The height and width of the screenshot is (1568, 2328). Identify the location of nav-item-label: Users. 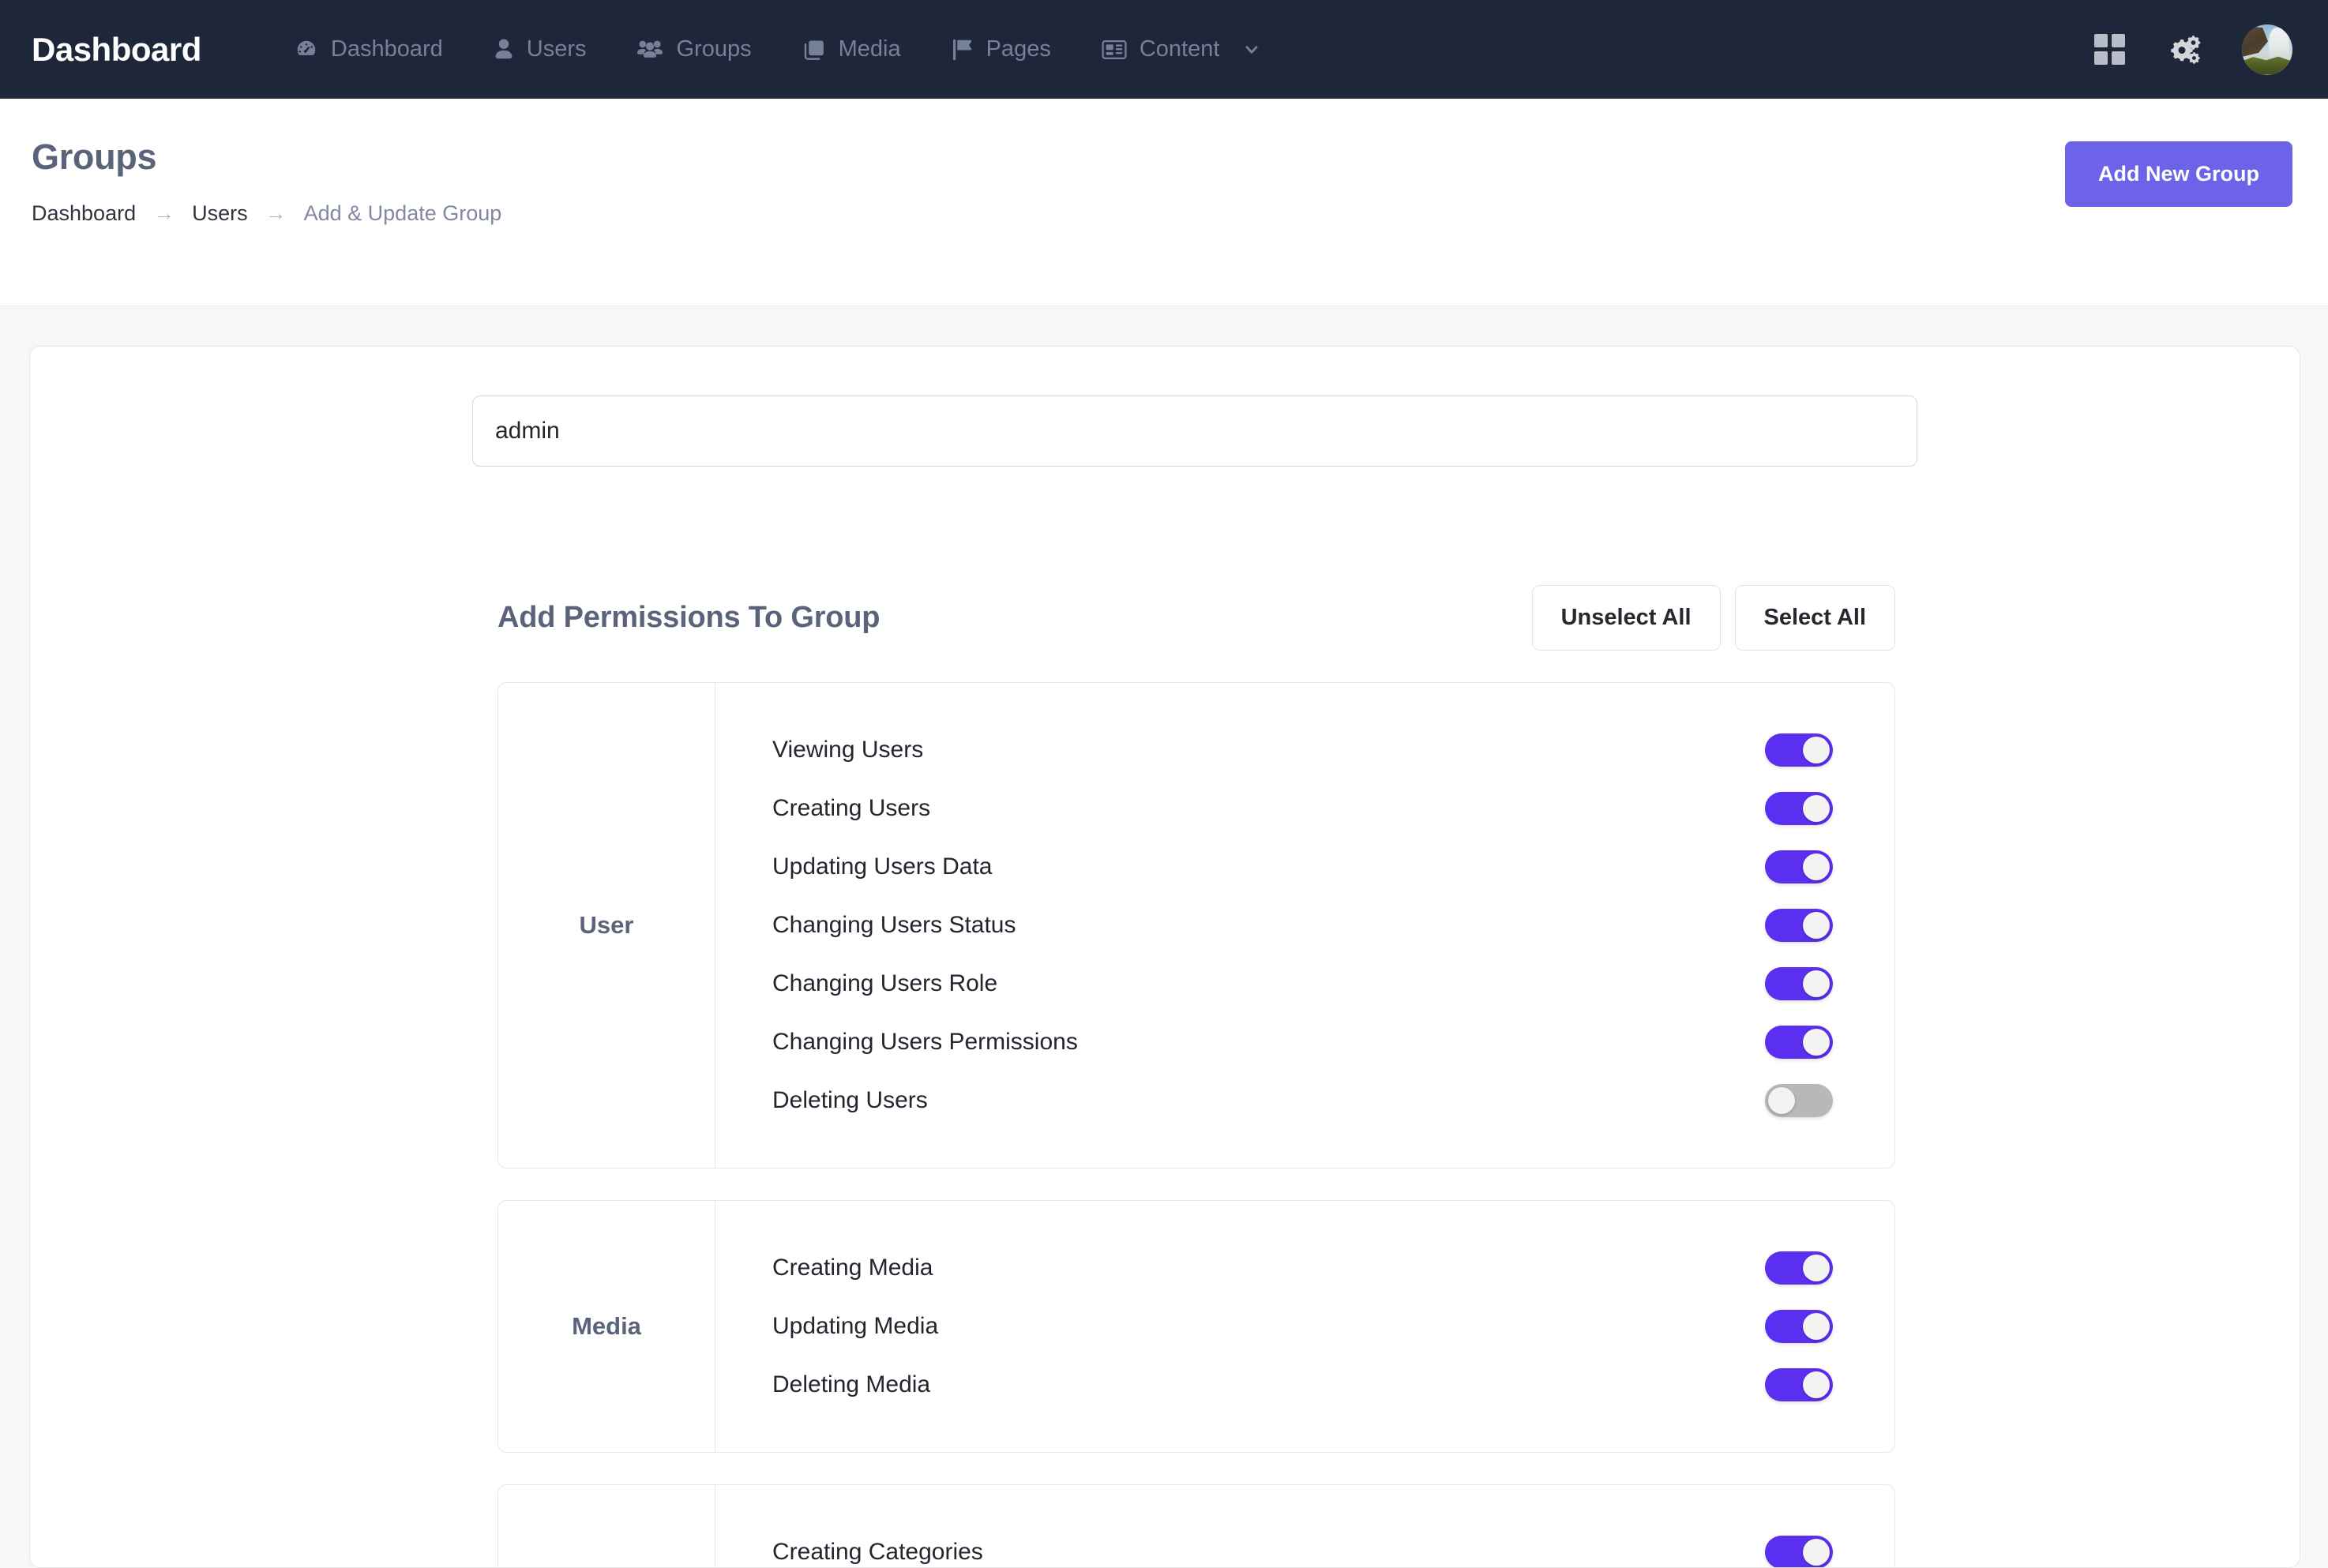
(556, 49).